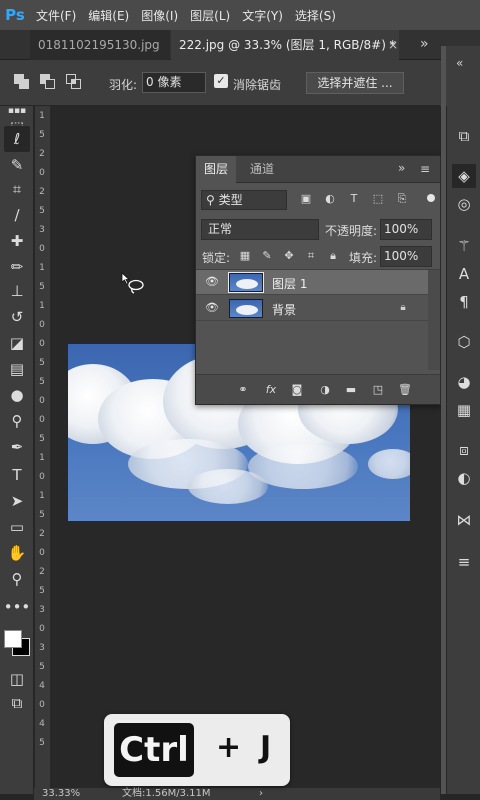 This screenshot has width=480, height=800. What do you see at coordinates (464, 342) in the screenshot?
I see `3d-panel-icon: ⬡` at bounding box center [464, 342].